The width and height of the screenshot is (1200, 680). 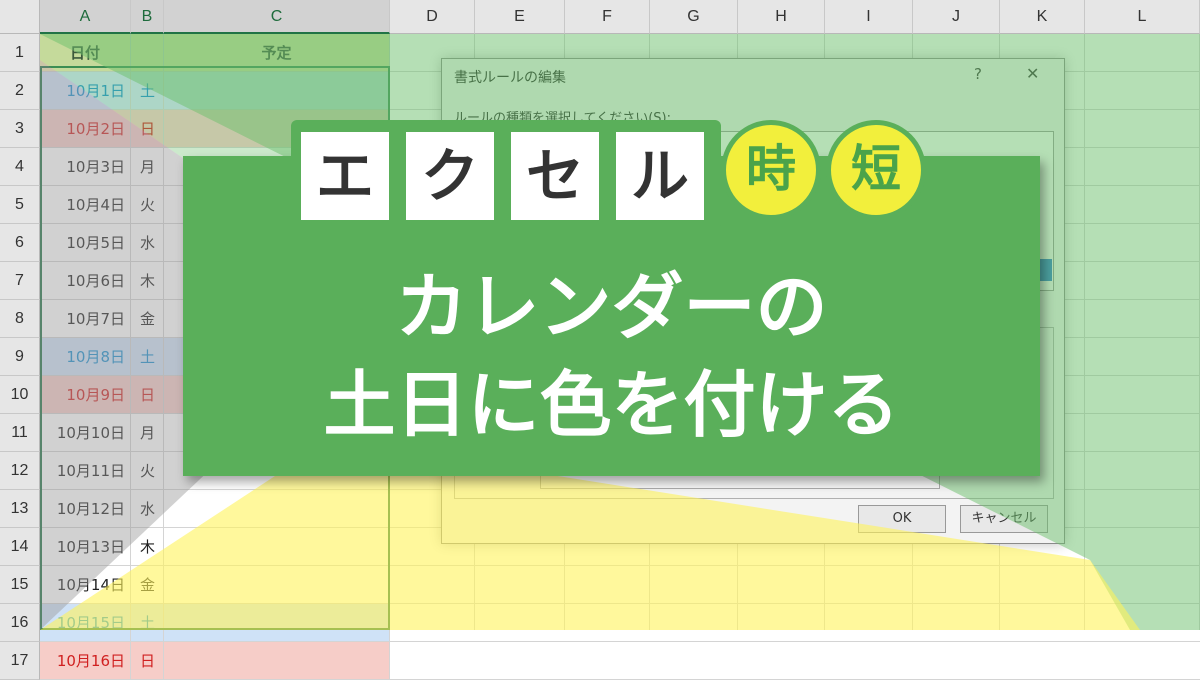 What do you see at coordinates (876, 170) in the screenshot?
I see `badge-tan: 短` at bounding box center [876, 170].